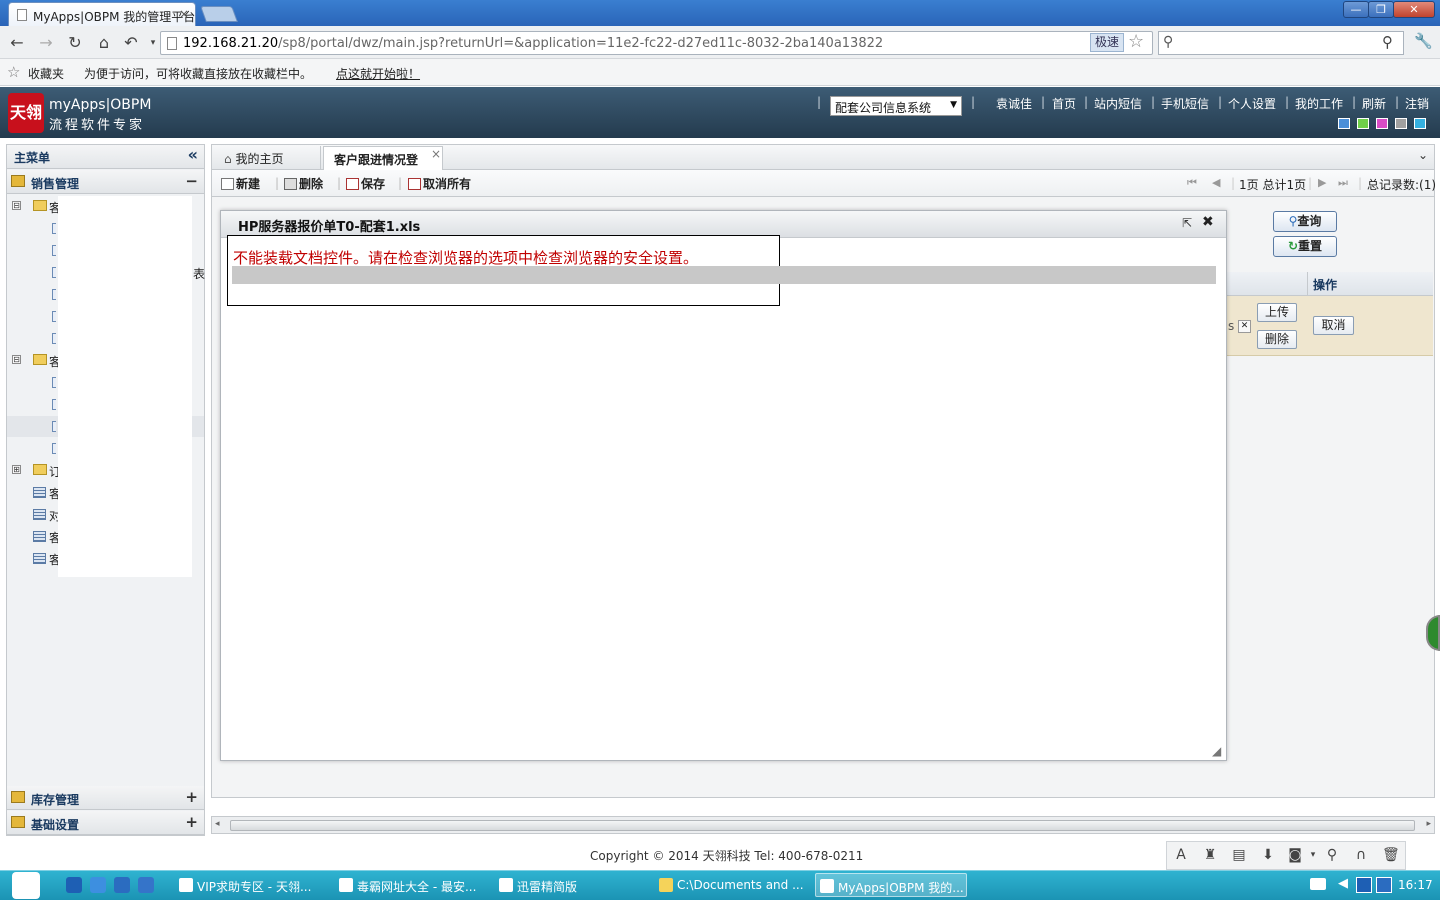  Describe the element at coordinates (26, 885) in the screenshot. I see `start-button` at that location.